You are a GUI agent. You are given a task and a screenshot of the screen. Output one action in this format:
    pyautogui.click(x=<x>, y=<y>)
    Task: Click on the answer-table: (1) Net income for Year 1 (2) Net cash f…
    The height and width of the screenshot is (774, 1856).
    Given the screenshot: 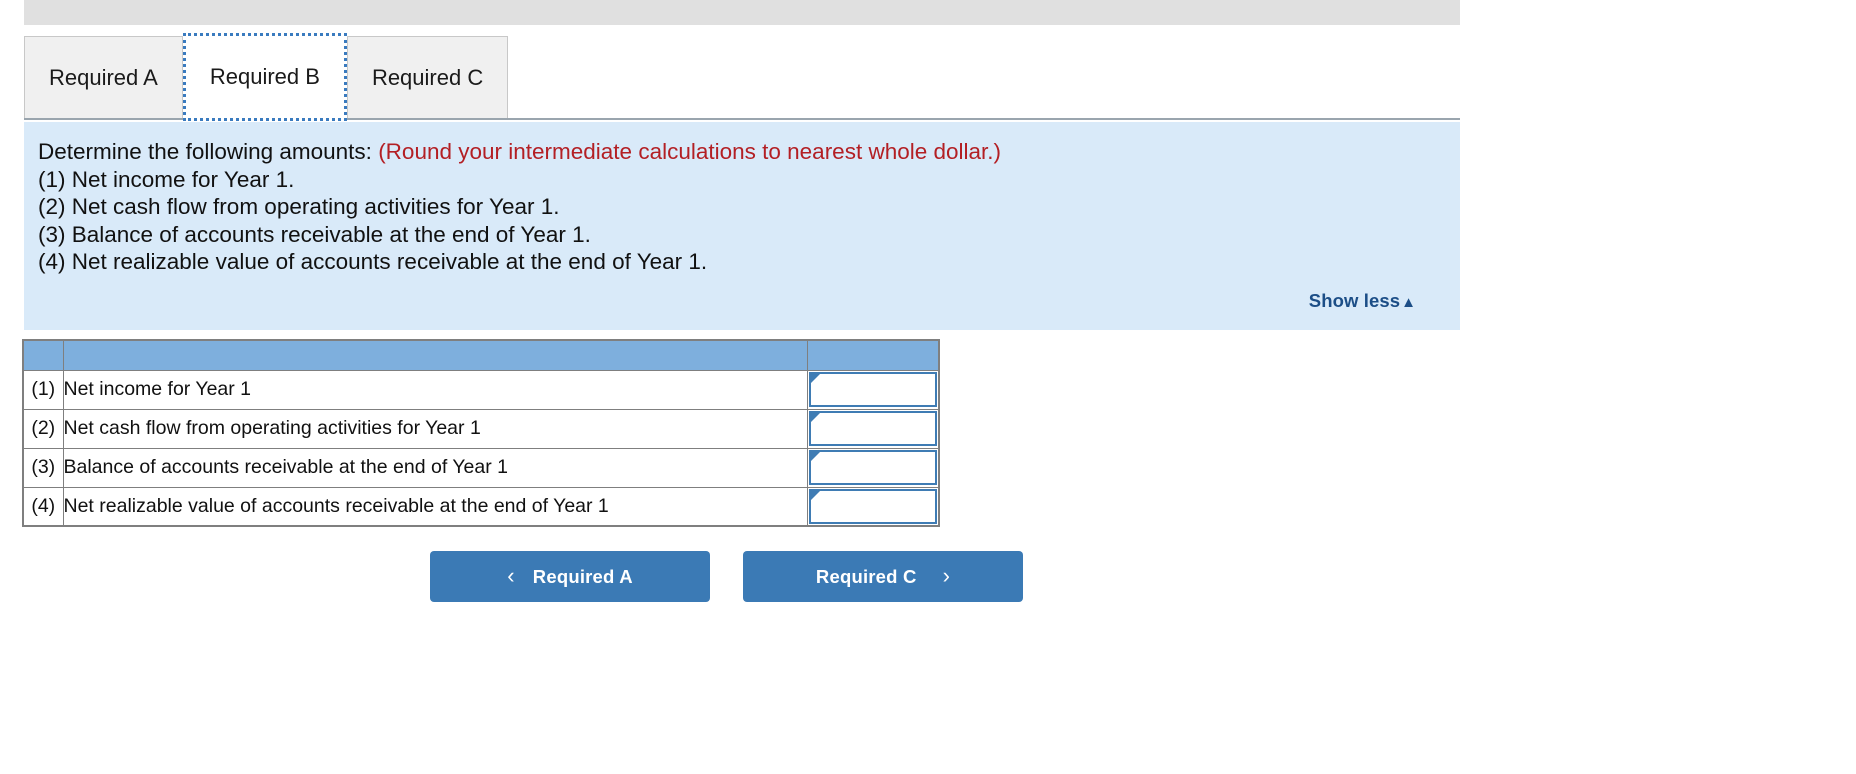 What is the action you would take?
    pyautogui.click(x=481, y=433)
    